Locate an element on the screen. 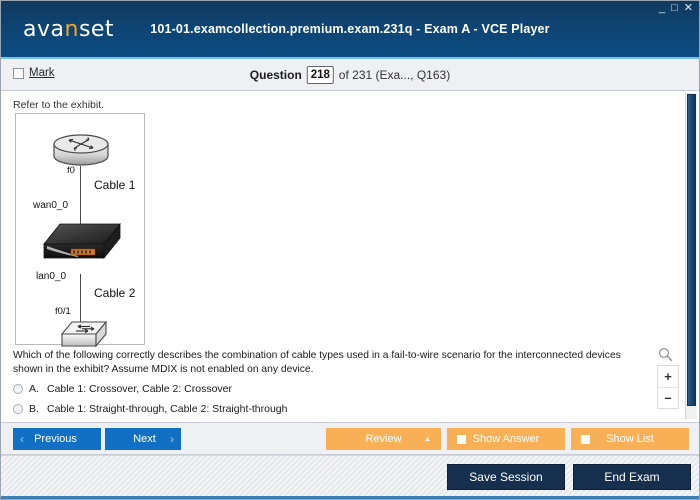 This screenshot has width=700, height=500. question-label: Question is located at coordinates (275, 74).